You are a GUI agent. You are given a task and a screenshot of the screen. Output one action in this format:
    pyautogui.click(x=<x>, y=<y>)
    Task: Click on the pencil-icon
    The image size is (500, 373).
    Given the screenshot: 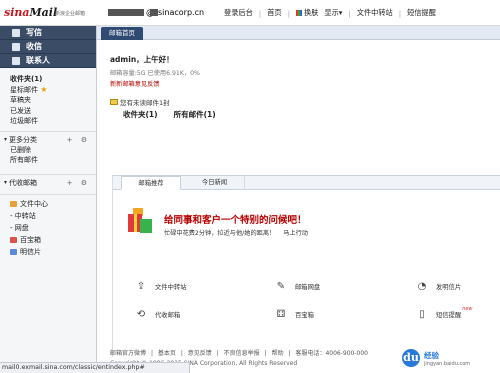 What is the action you would take?
    pyautogui.click(x=16, y=33)
    